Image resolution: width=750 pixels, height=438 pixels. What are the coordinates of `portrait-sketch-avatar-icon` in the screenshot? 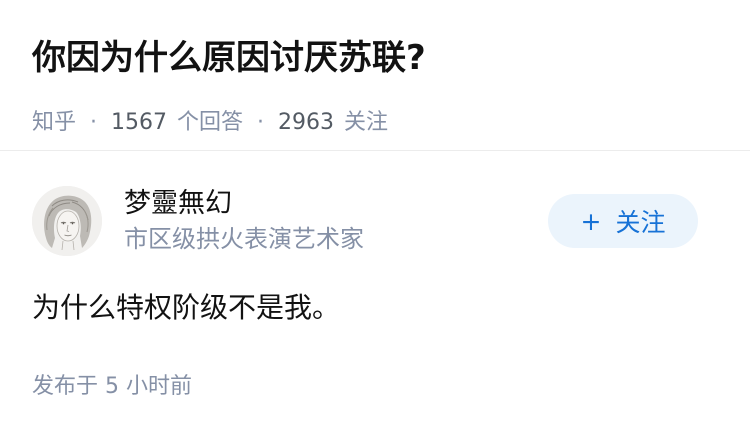 It's located at (67, 221).